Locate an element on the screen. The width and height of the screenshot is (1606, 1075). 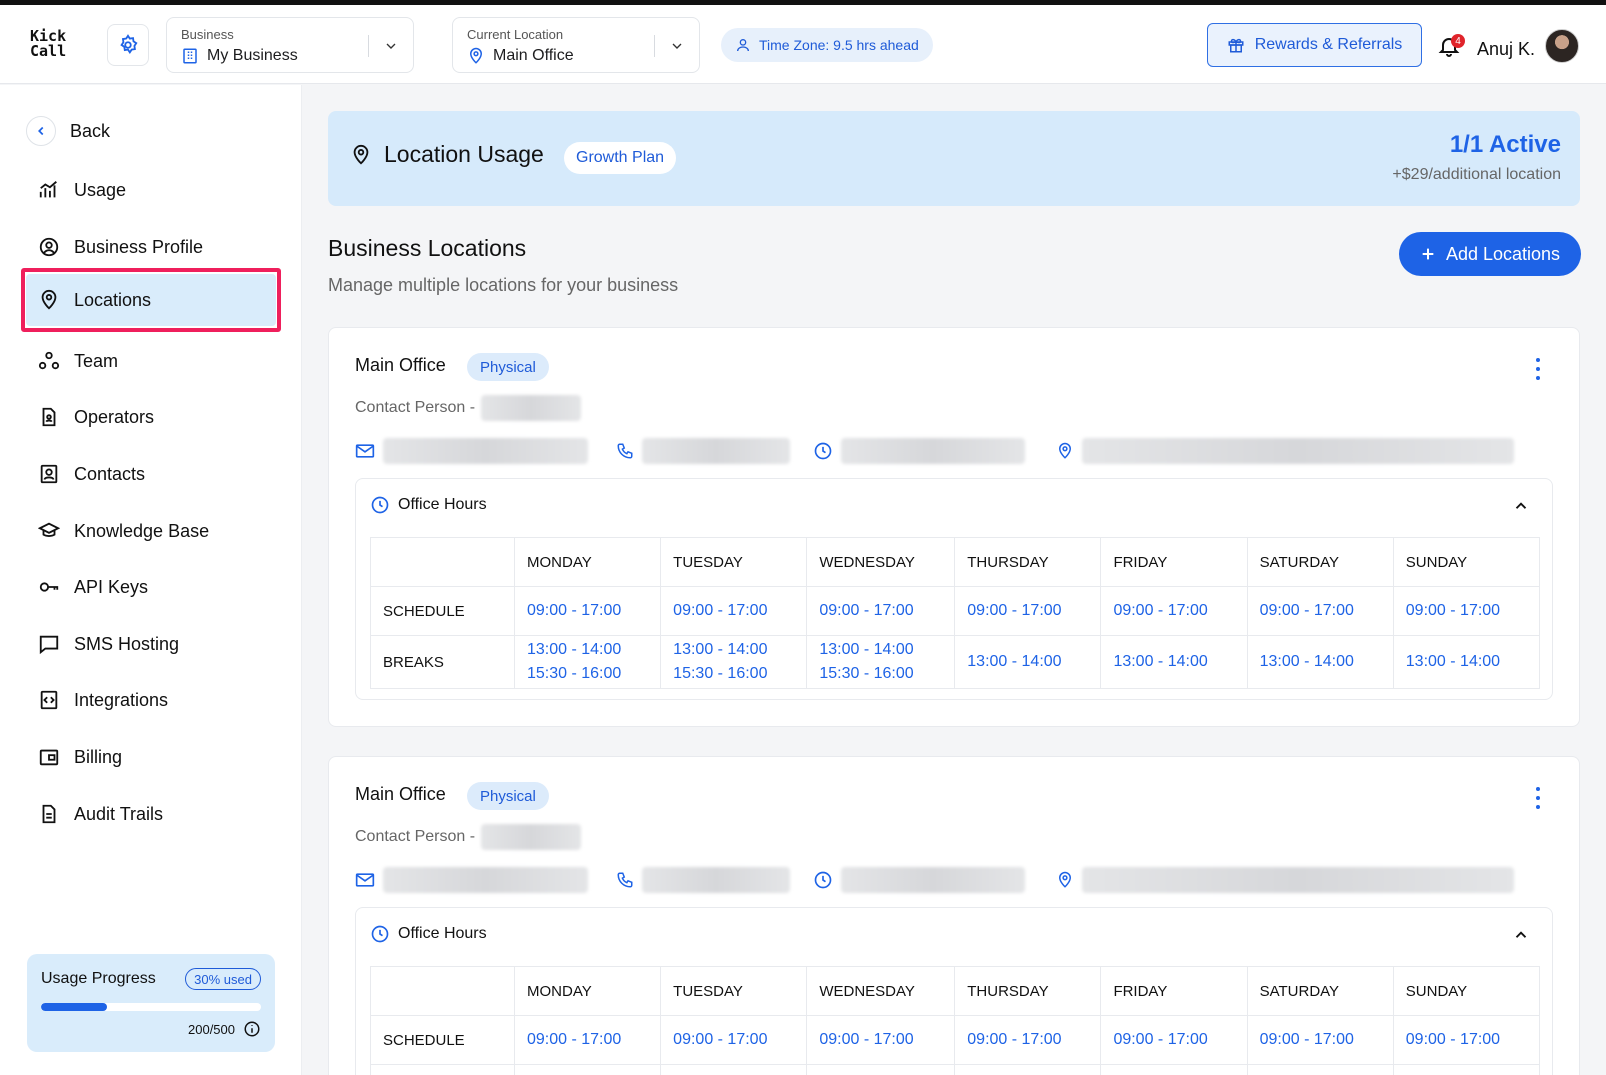
code-icon is located at coordinates (49, 700).